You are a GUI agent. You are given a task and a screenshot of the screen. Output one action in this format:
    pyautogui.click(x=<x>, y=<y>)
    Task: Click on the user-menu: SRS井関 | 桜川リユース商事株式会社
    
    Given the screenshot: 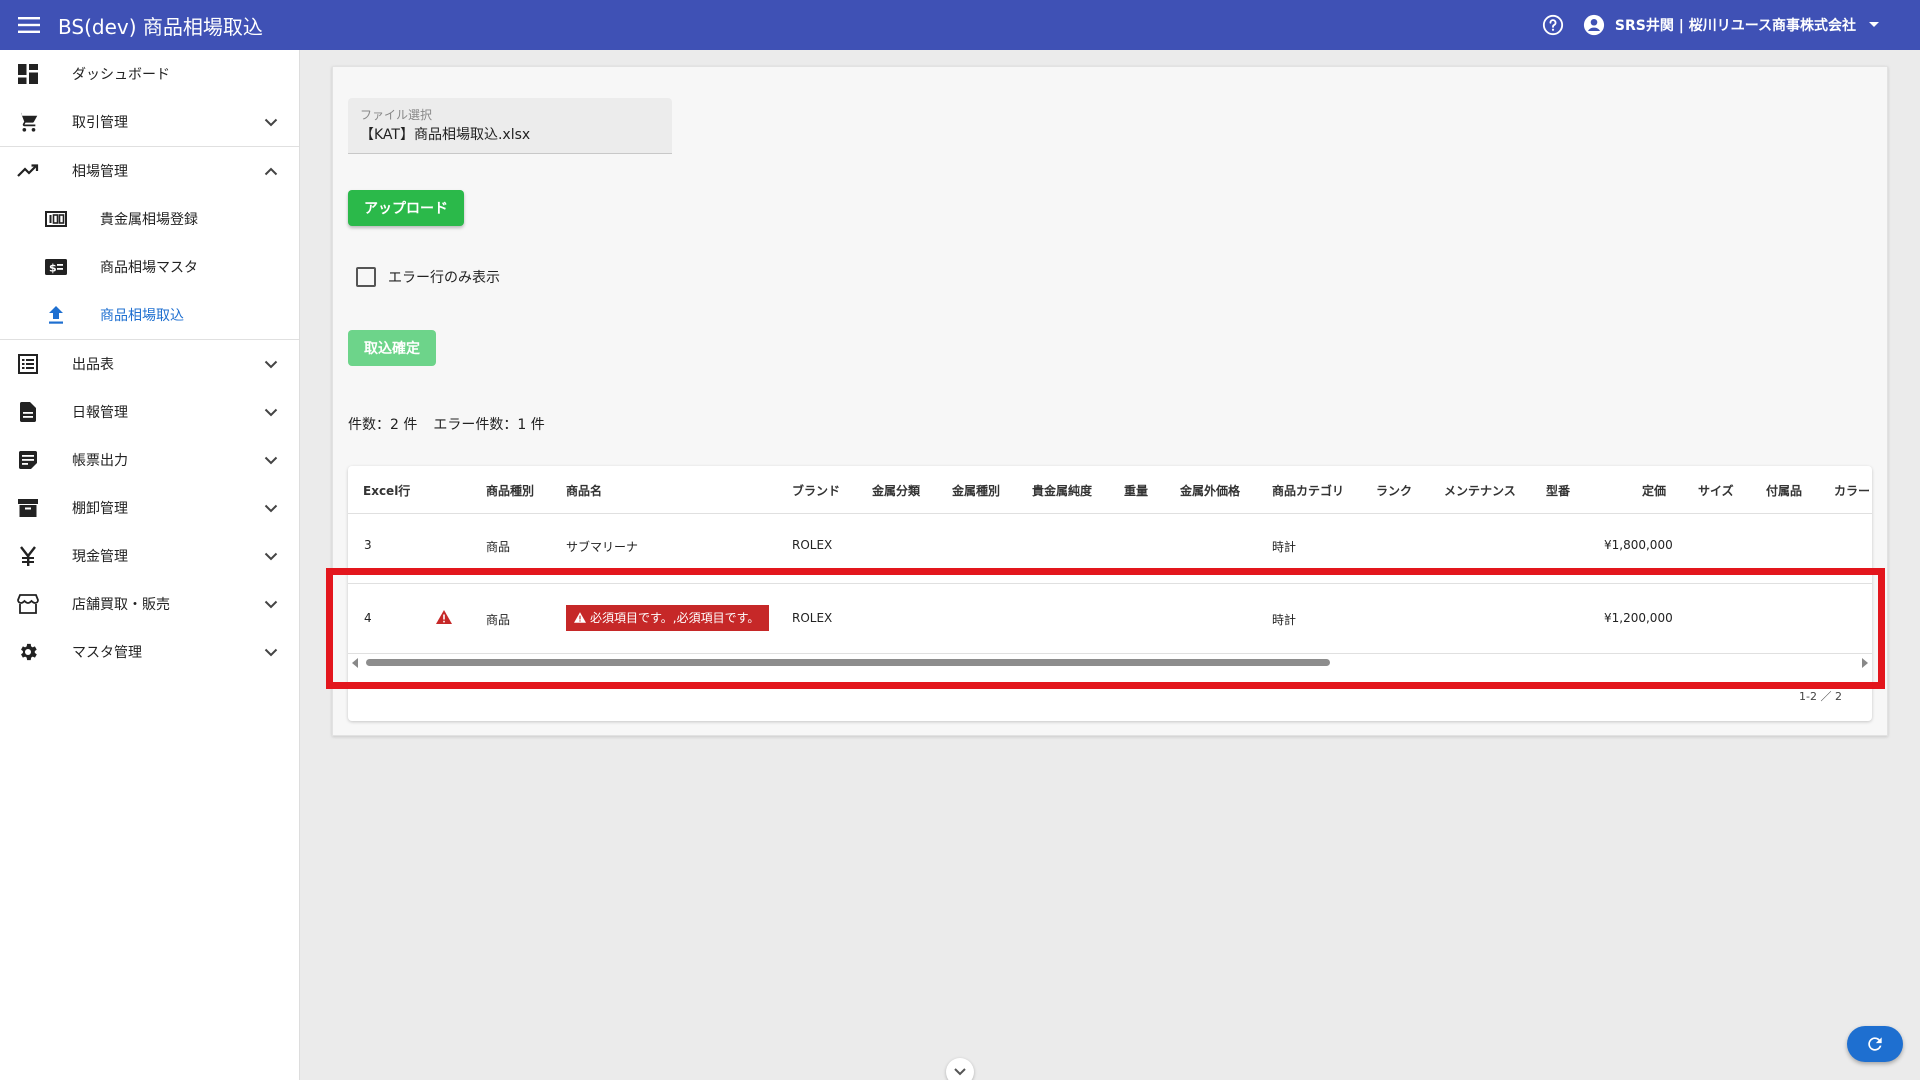 What is the action you would take?
    pyautogui.click(x=1731, y=25)
    